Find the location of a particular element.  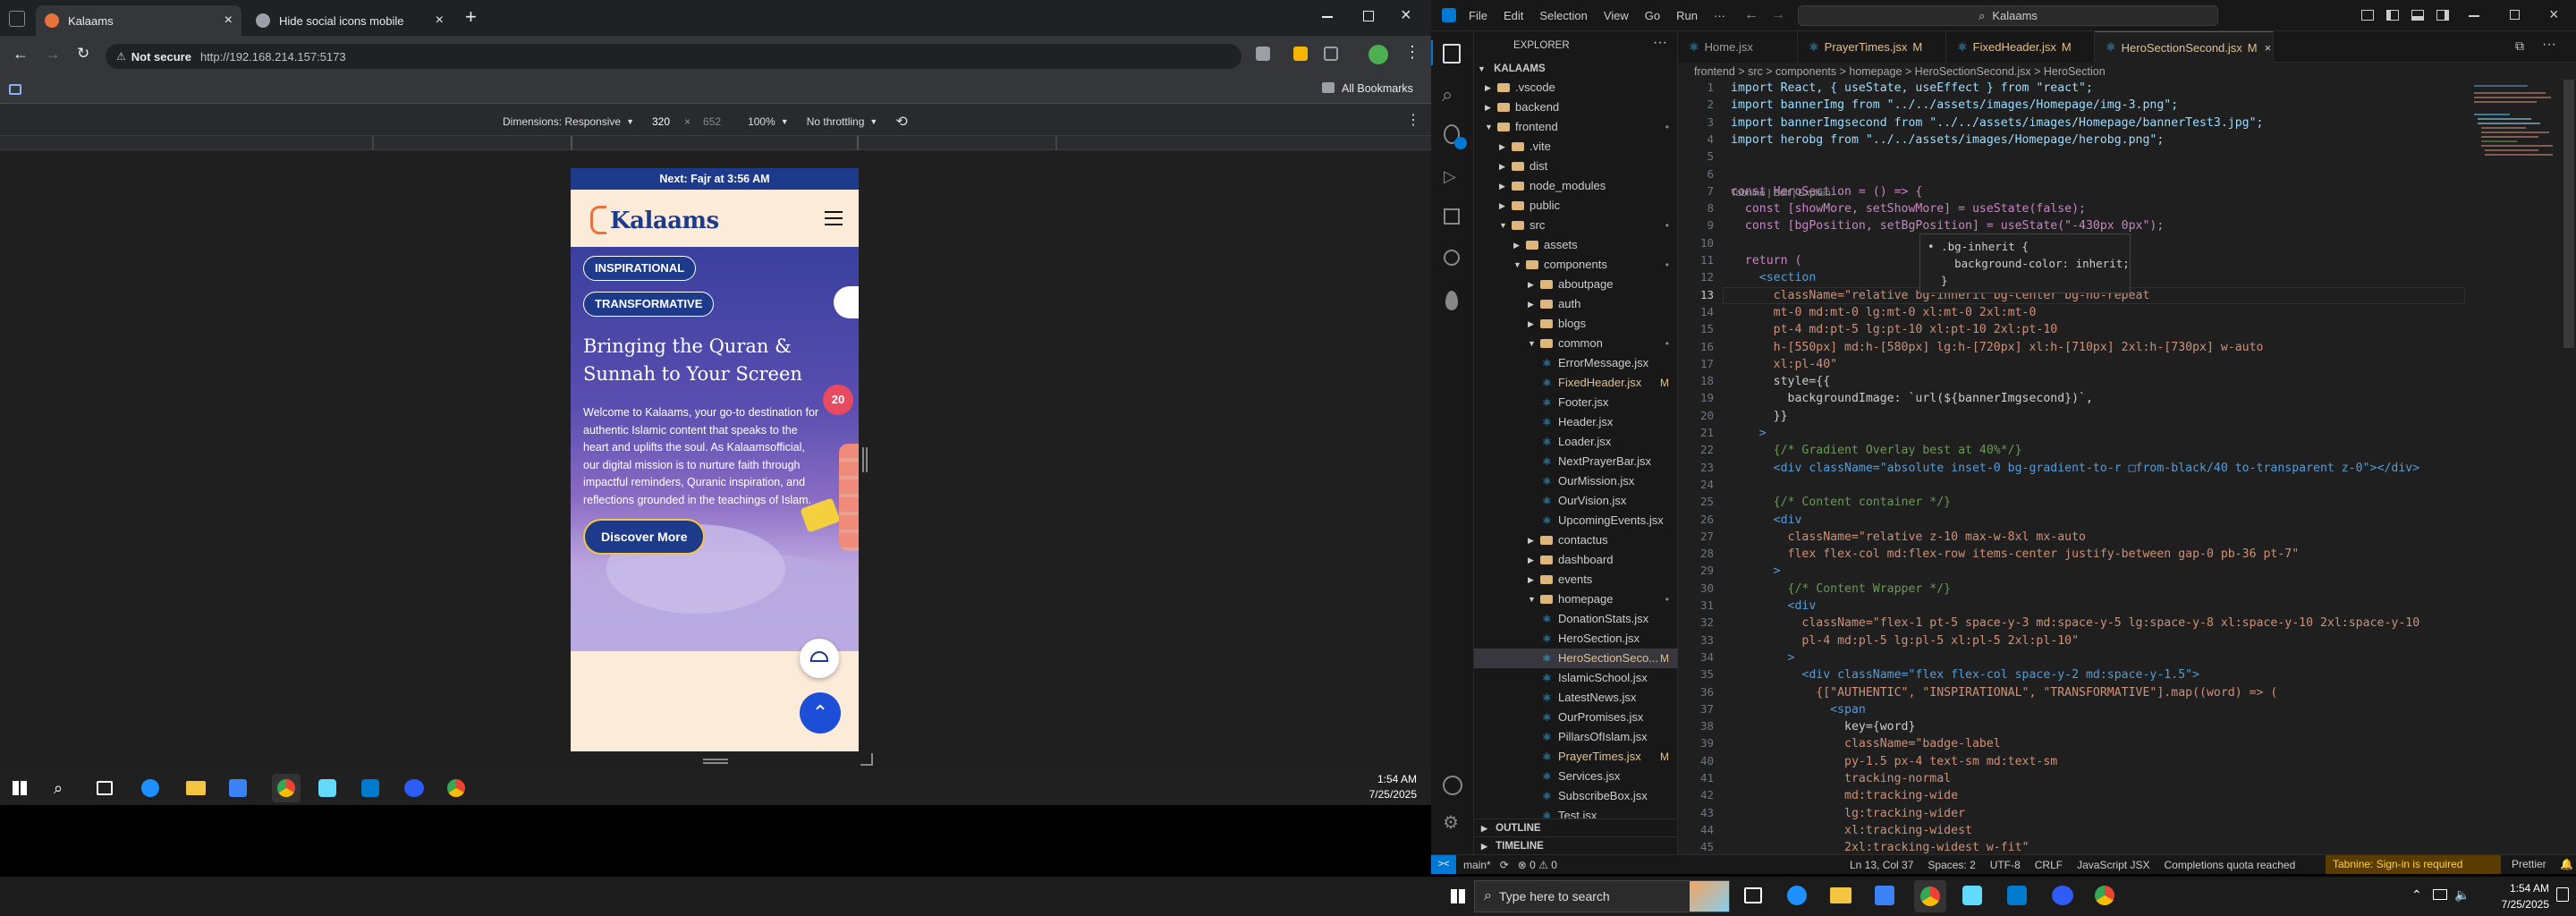

code-line: mt-0 md:mt-0 lg:mt-0 xl:mt-0 2xl:mt-0 is located at coordinates (1884, 312).